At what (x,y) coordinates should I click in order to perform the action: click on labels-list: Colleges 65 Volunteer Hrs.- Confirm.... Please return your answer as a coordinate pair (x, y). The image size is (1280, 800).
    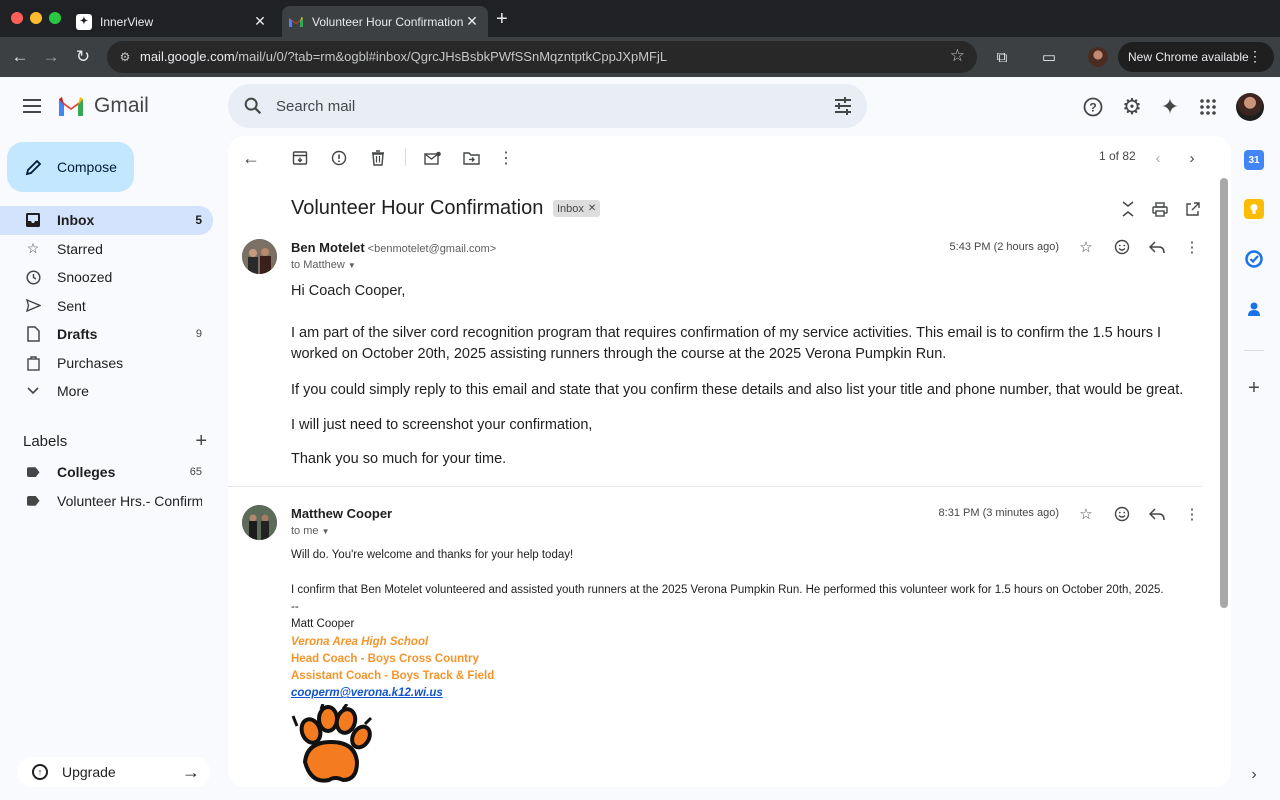
    Looking at the image, I should click on (106, 486).